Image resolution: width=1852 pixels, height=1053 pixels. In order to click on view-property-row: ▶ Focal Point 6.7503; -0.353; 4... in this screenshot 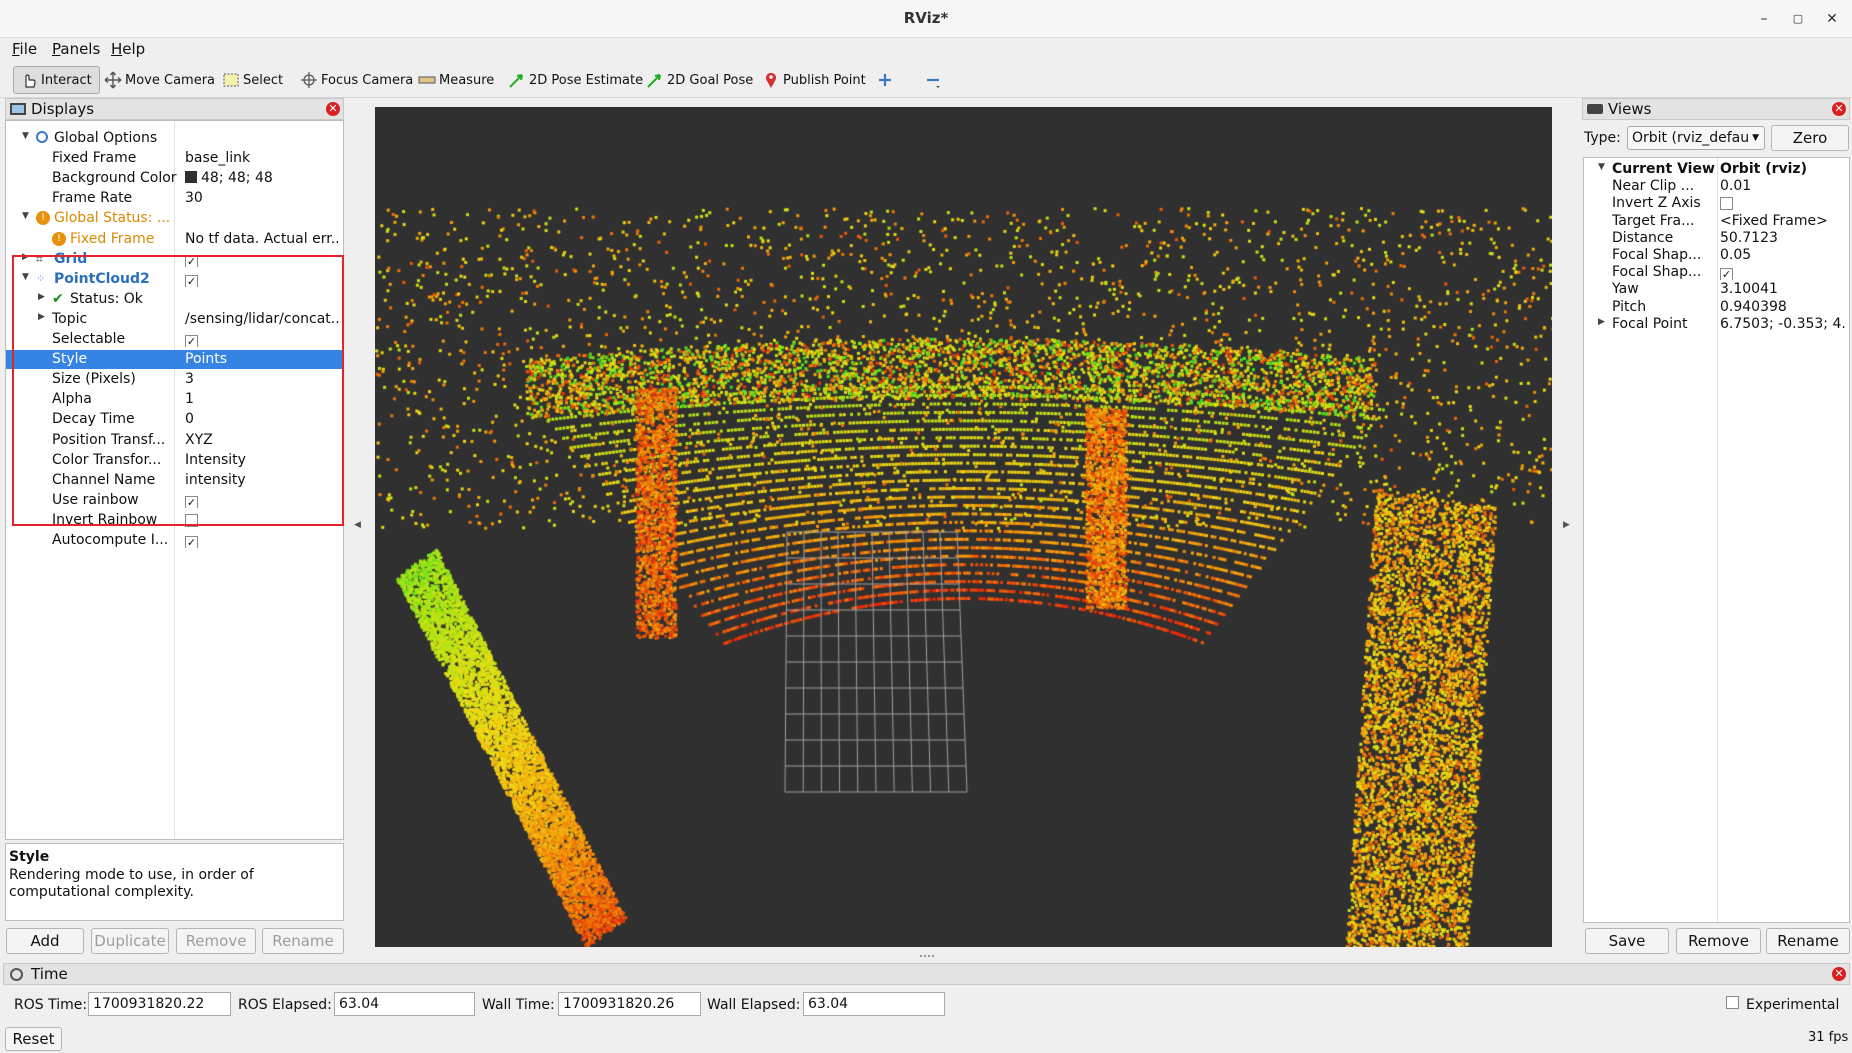, I will do `click(1716, 324)`.